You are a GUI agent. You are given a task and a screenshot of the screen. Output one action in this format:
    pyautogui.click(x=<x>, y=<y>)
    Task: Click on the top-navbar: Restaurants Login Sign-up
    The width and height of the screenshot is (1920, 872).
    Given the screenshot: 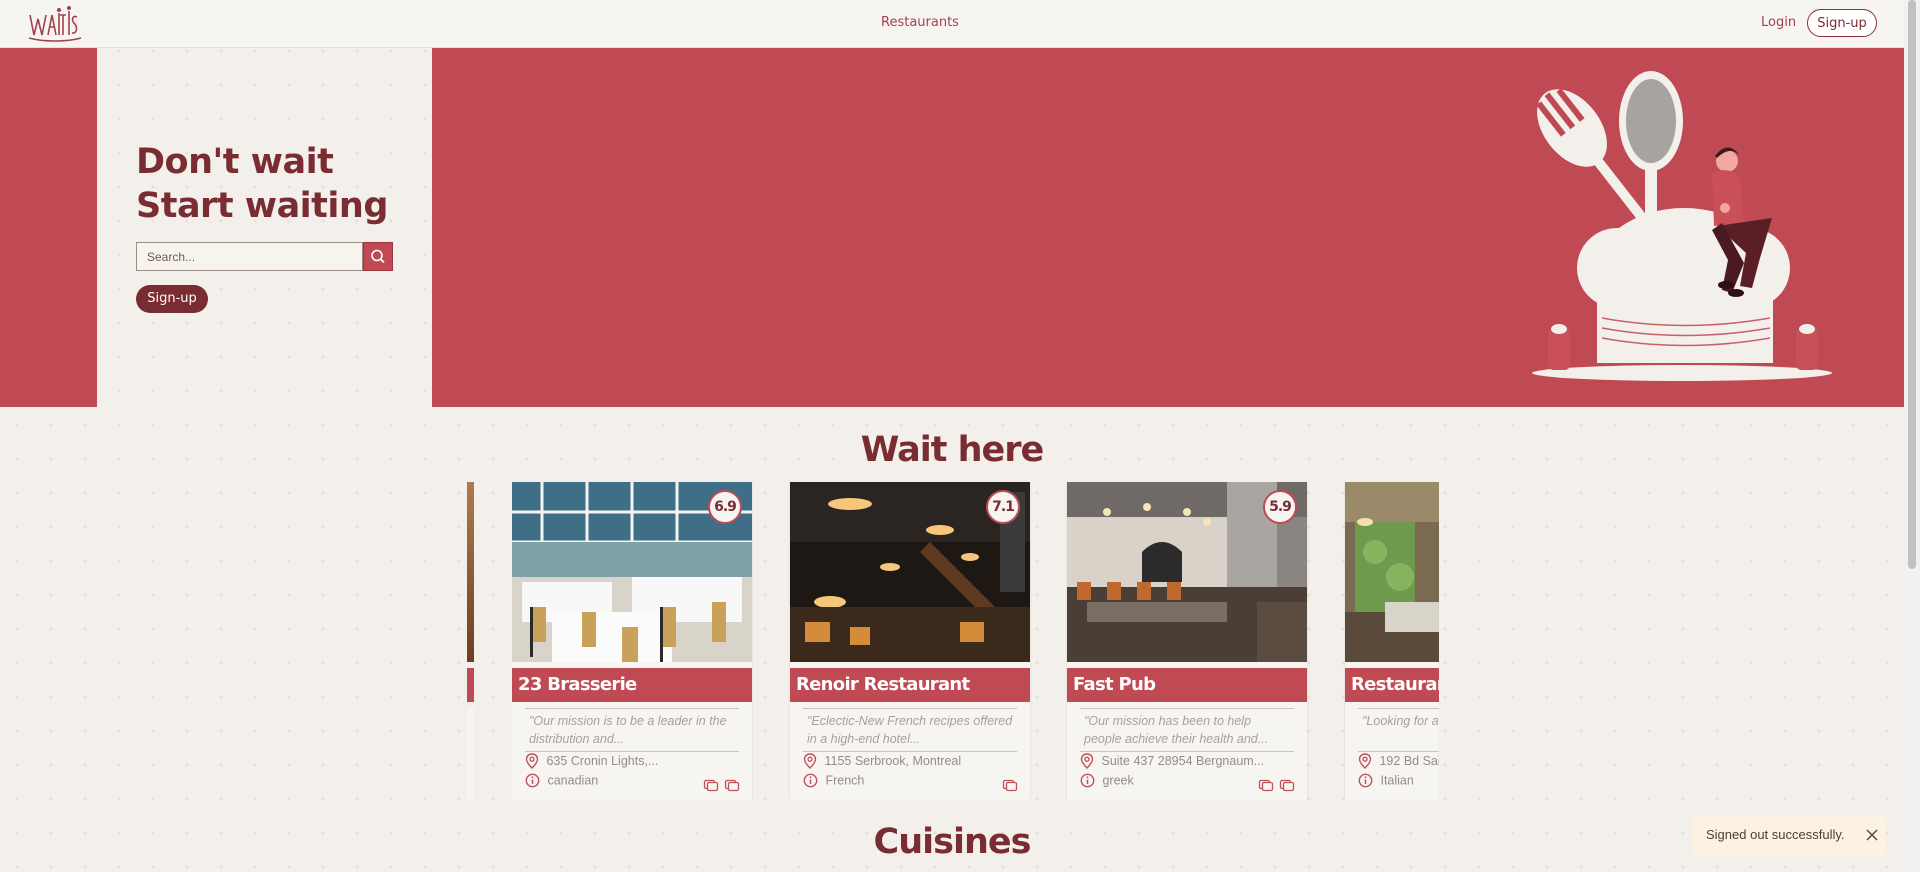 What is the action you would take?
    pyautogui.click(x=952, y=24)
    